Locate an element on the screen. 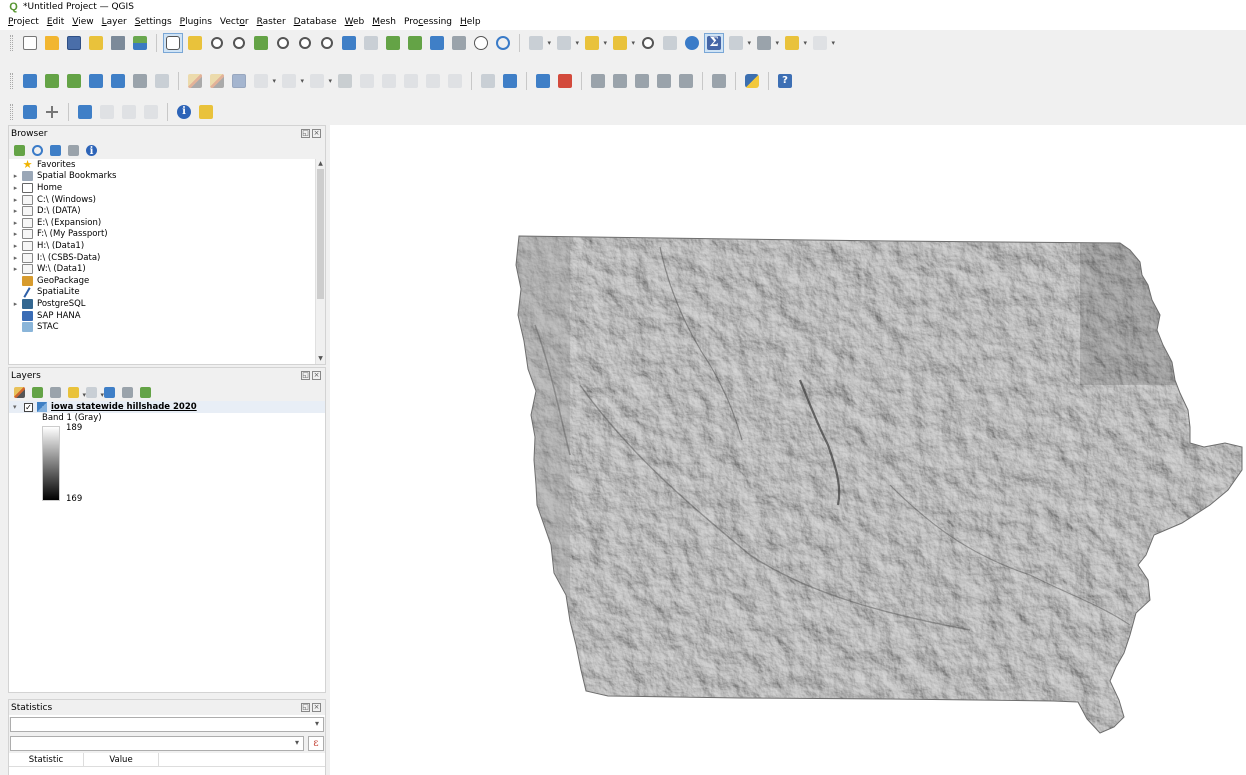  rotate-label-button is located at coordinates (664, 81).